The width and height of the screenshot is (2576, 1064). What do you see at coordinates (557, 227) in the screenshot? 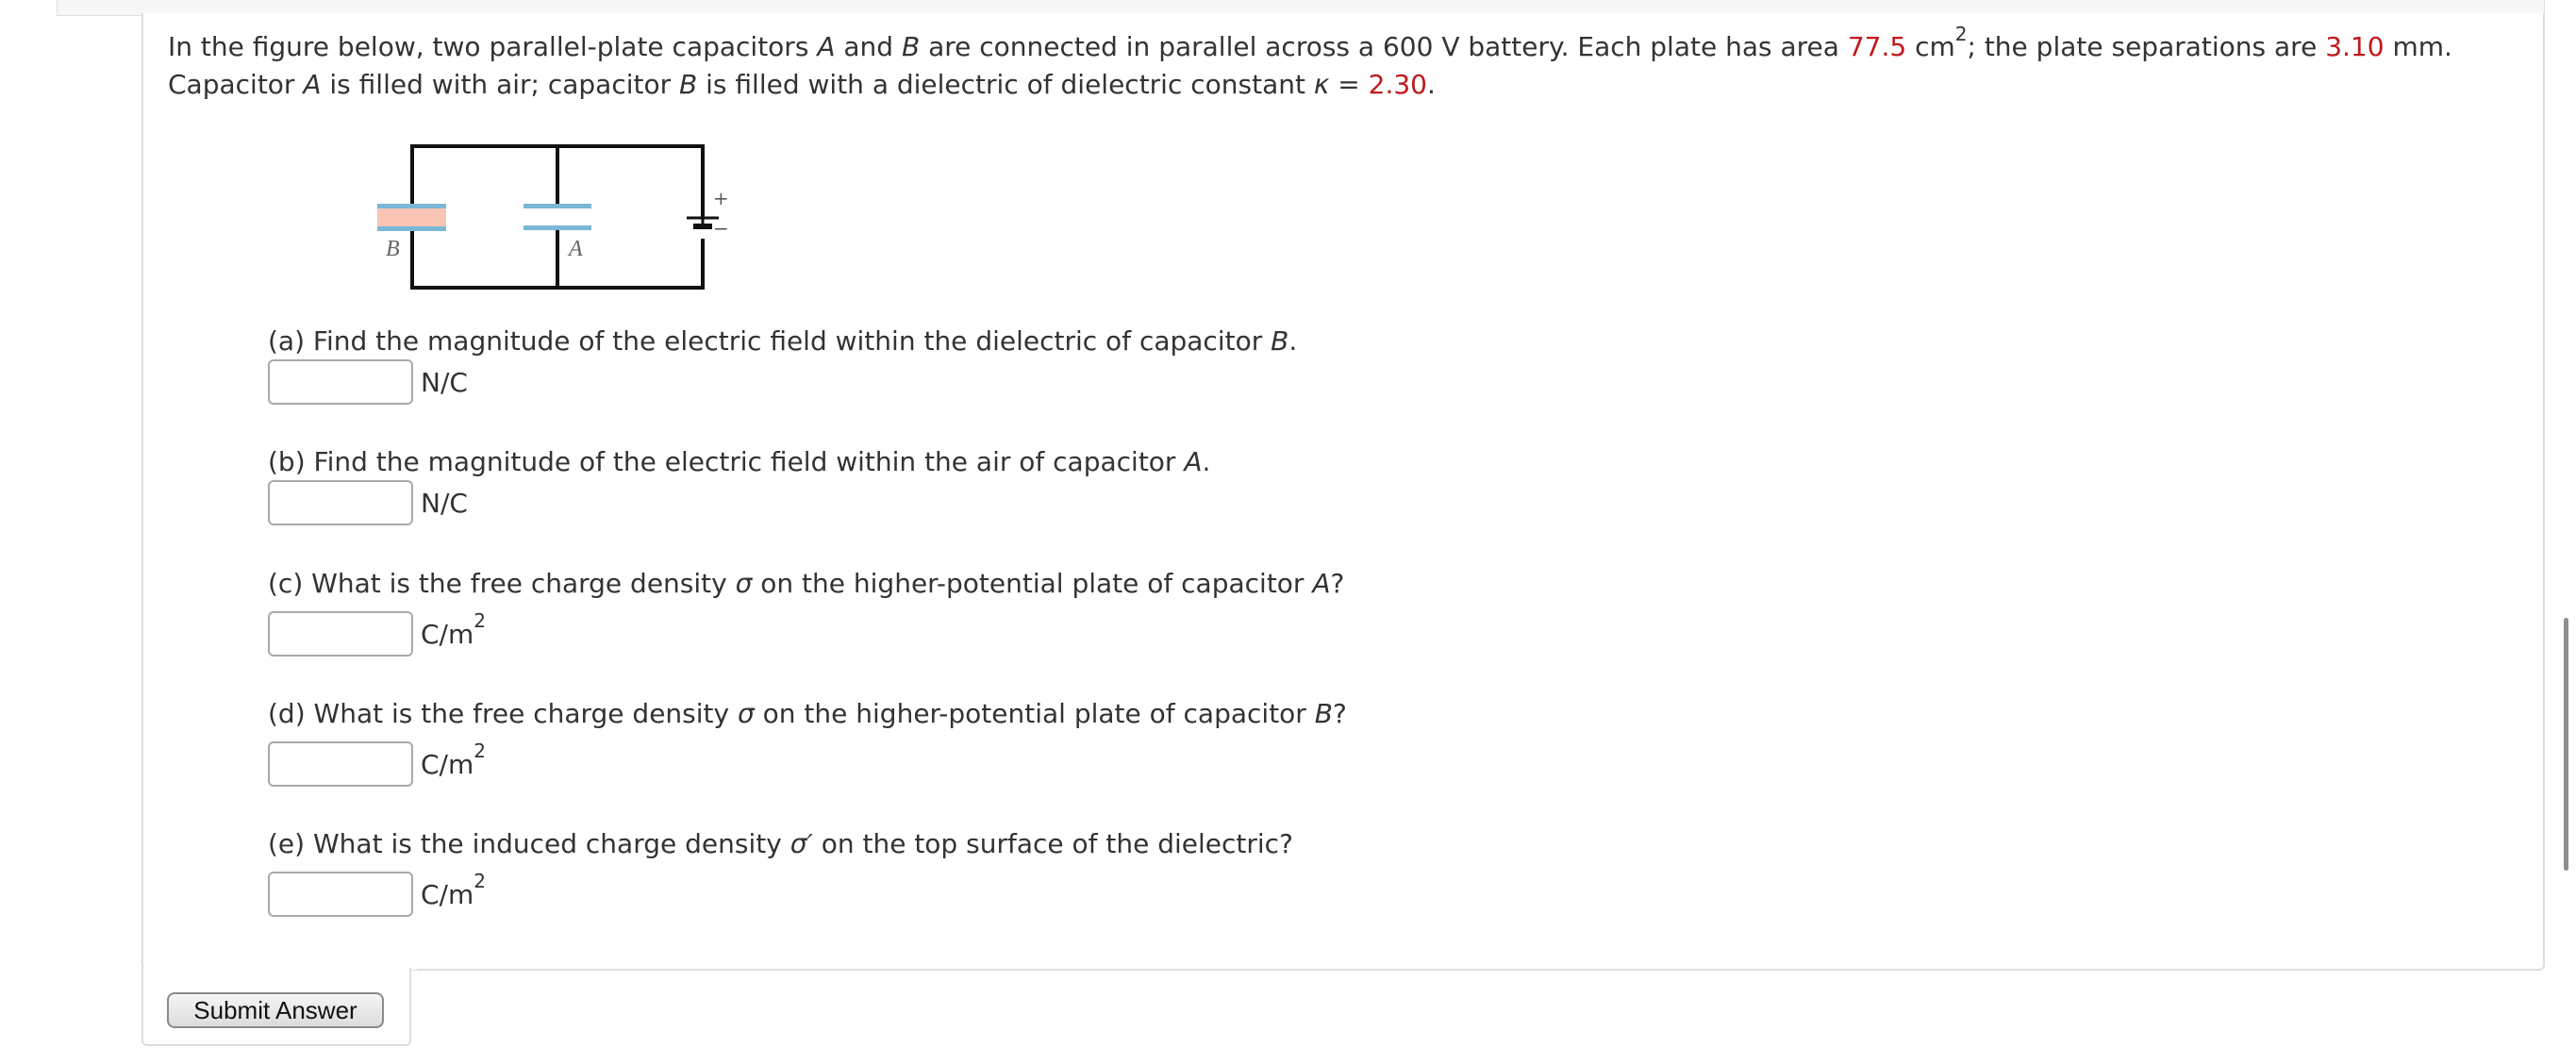
I see `capacitor-a-bottom-plate` at bounding box center [557, 227].